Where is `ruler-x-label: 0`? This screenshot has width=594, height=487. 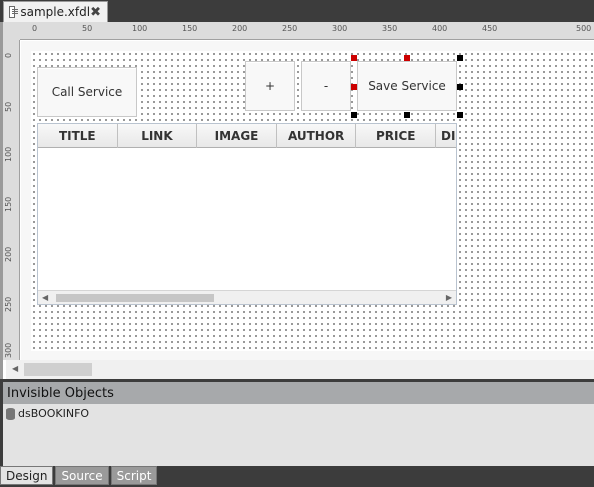 ruler-x-label: 0 is located at coordinates (35, 28).